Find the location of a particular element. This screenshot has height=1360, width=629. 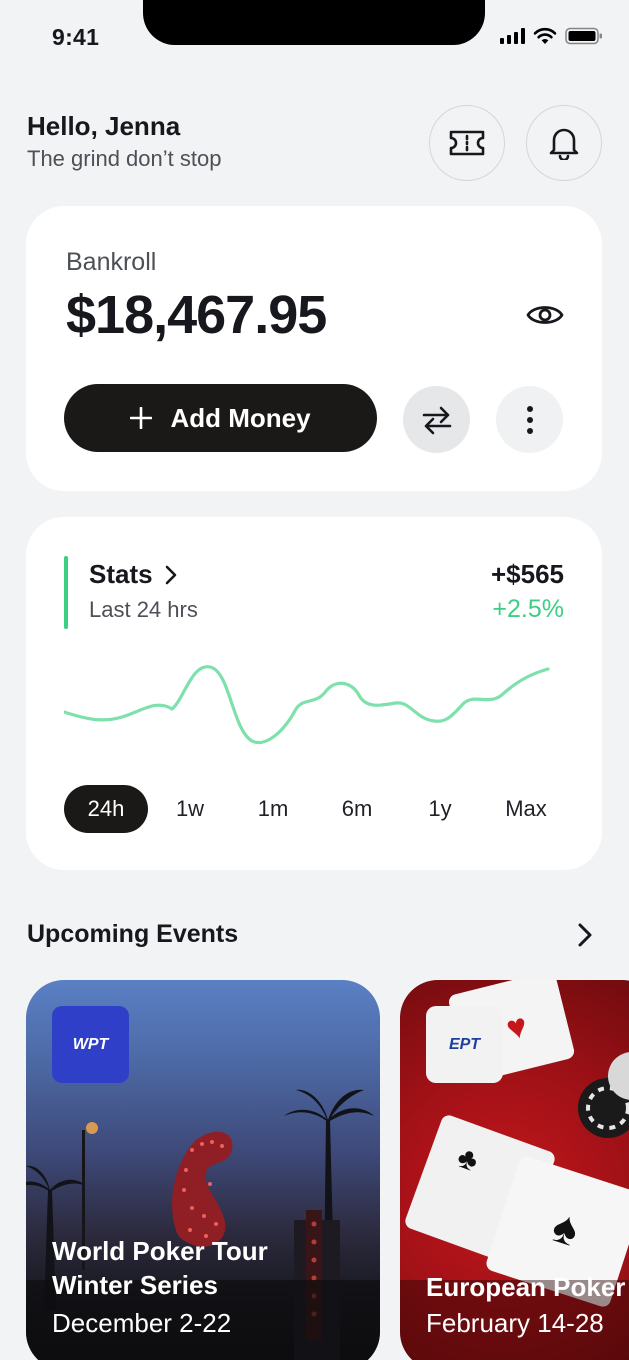

stats-change-percent: +2.5% is located at coordinates (528, 609).